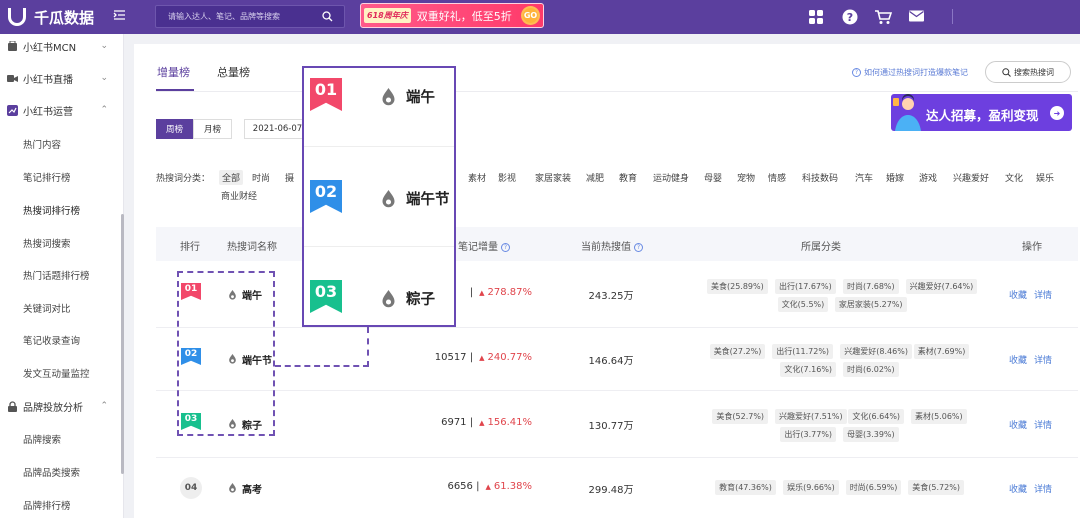 This screenshot has width=1080, height=518. I want to click on zoom-keyword: 粽子, so click(407, 298).